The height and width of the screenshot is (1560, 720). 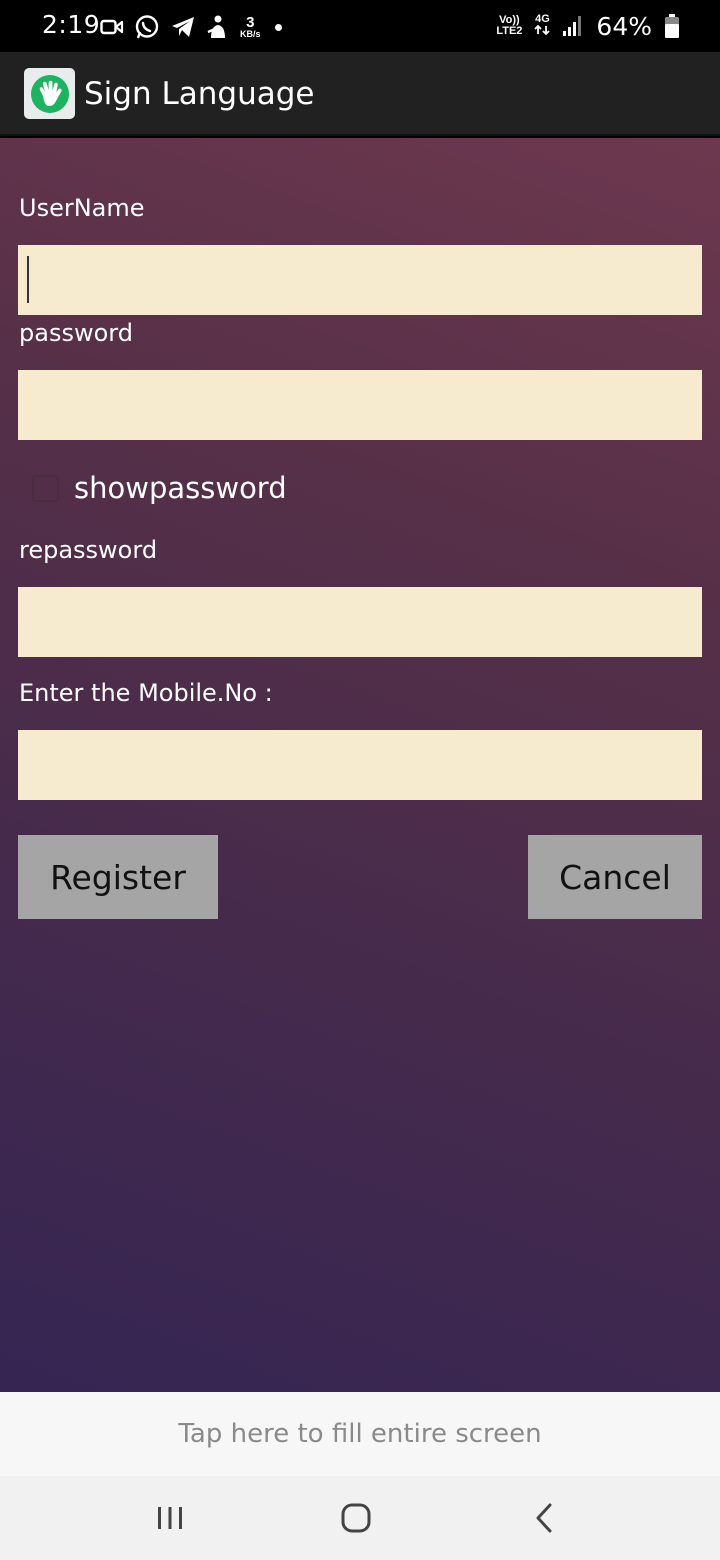 I want to click on fill-screen-banner: Tap here to fill entire screen, so click(x=360, y=1434).